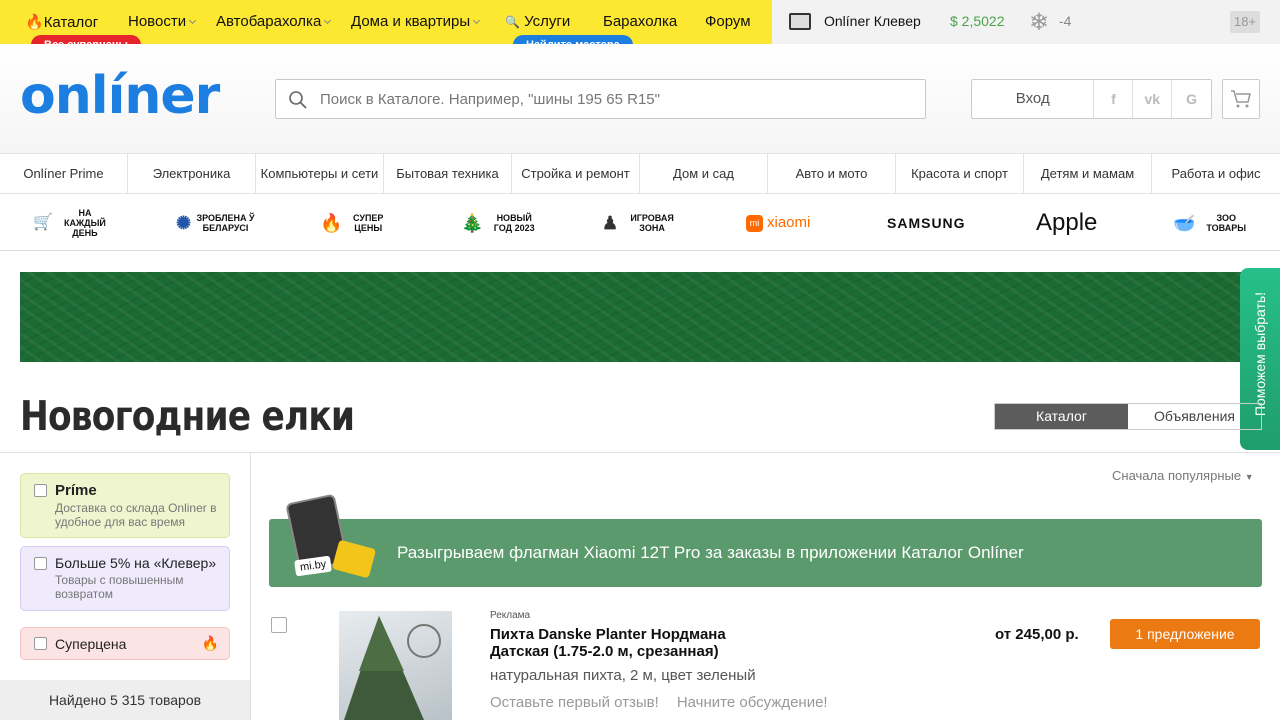 This screenshot has width=1280, height=725. I want to click on nav-catalog: 🔥Каталог, so click(61, 22).